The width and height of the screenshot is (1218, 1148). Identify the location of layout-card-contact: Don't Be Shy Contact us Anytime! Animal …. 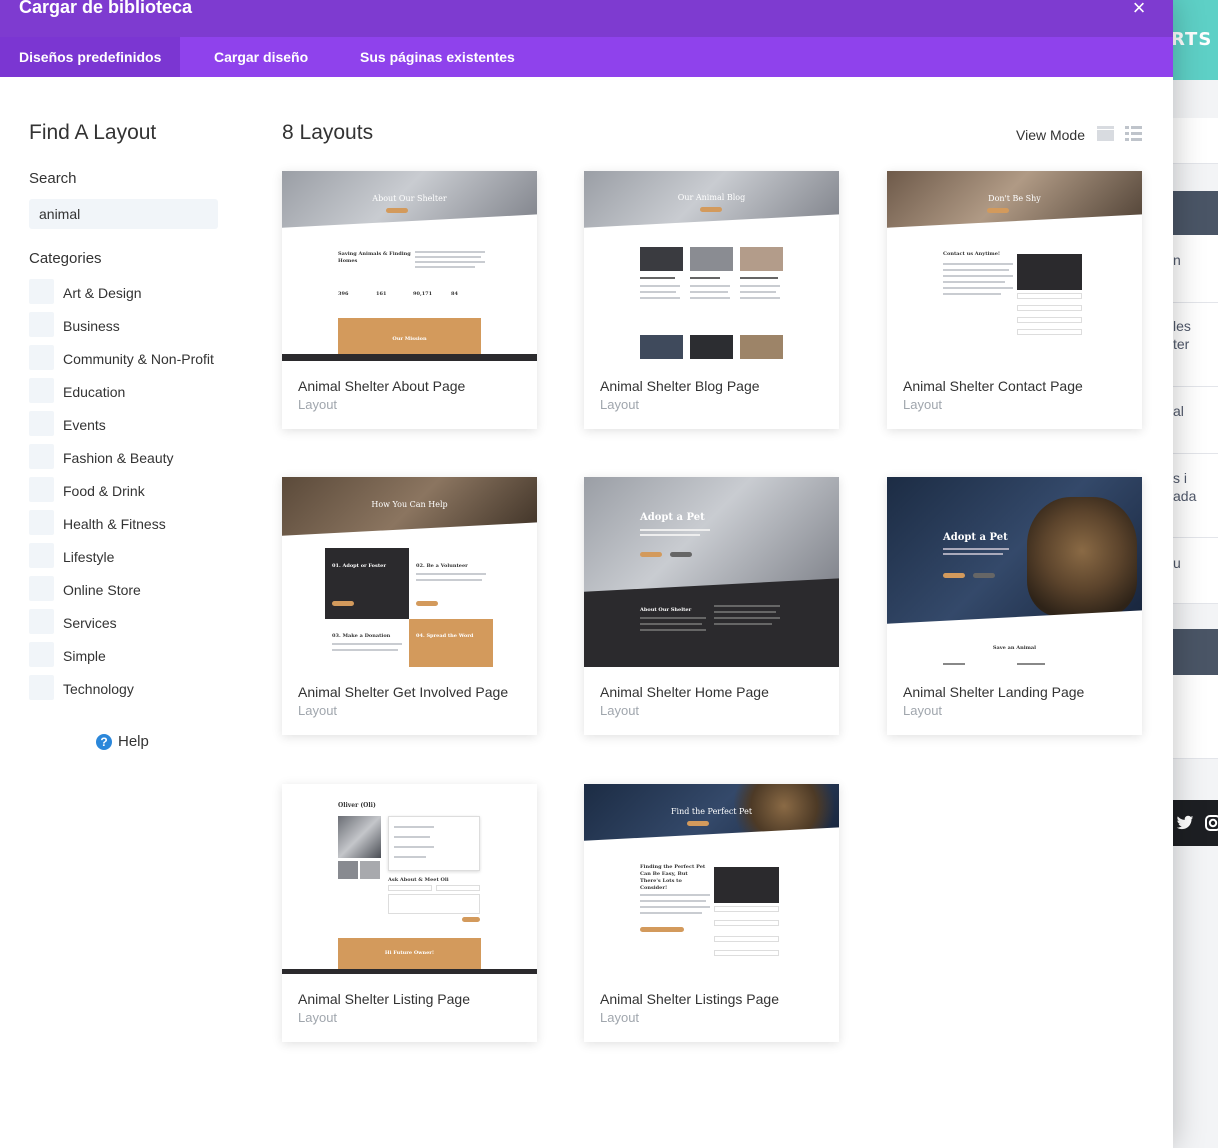
(1014, 300).